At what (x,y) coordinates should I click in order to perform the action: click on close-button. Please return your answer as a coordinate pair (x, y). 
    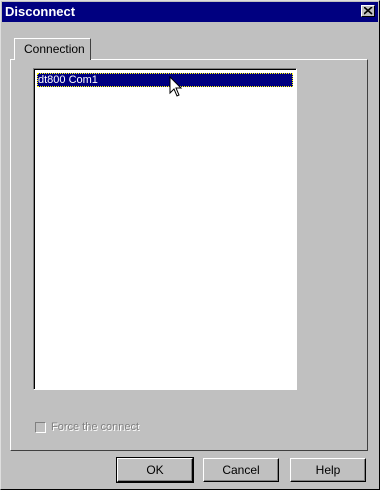
    Looking at the image, I should click on (368, 11).